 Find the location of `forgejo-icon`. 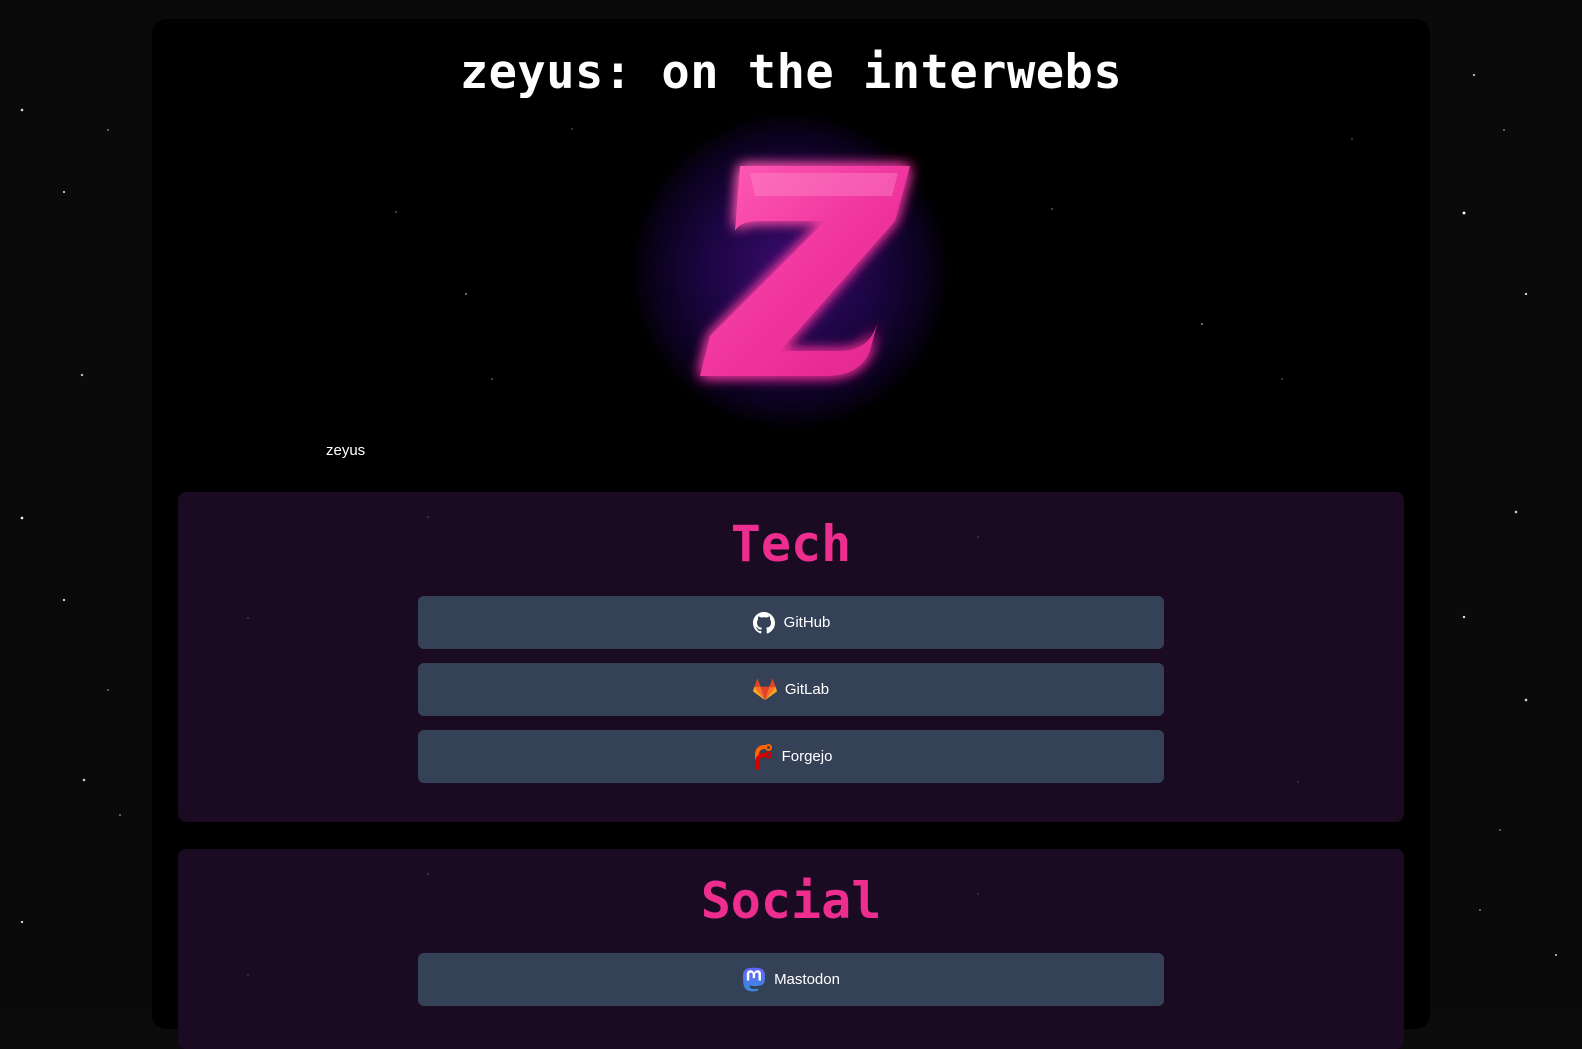

forgejo-icon is located at coordinates (762, 756).